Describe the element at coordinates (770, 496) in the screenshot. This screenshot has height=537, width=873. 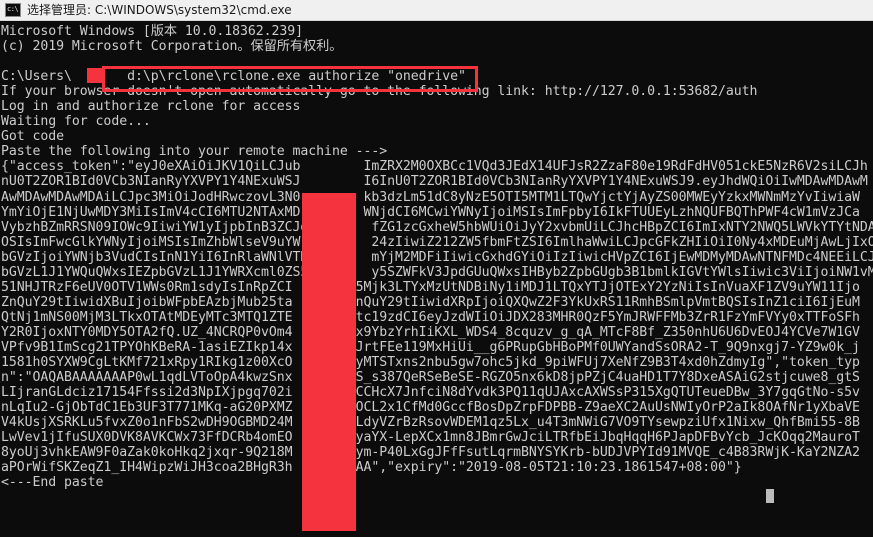
I see `text-cursor-block` at that location.